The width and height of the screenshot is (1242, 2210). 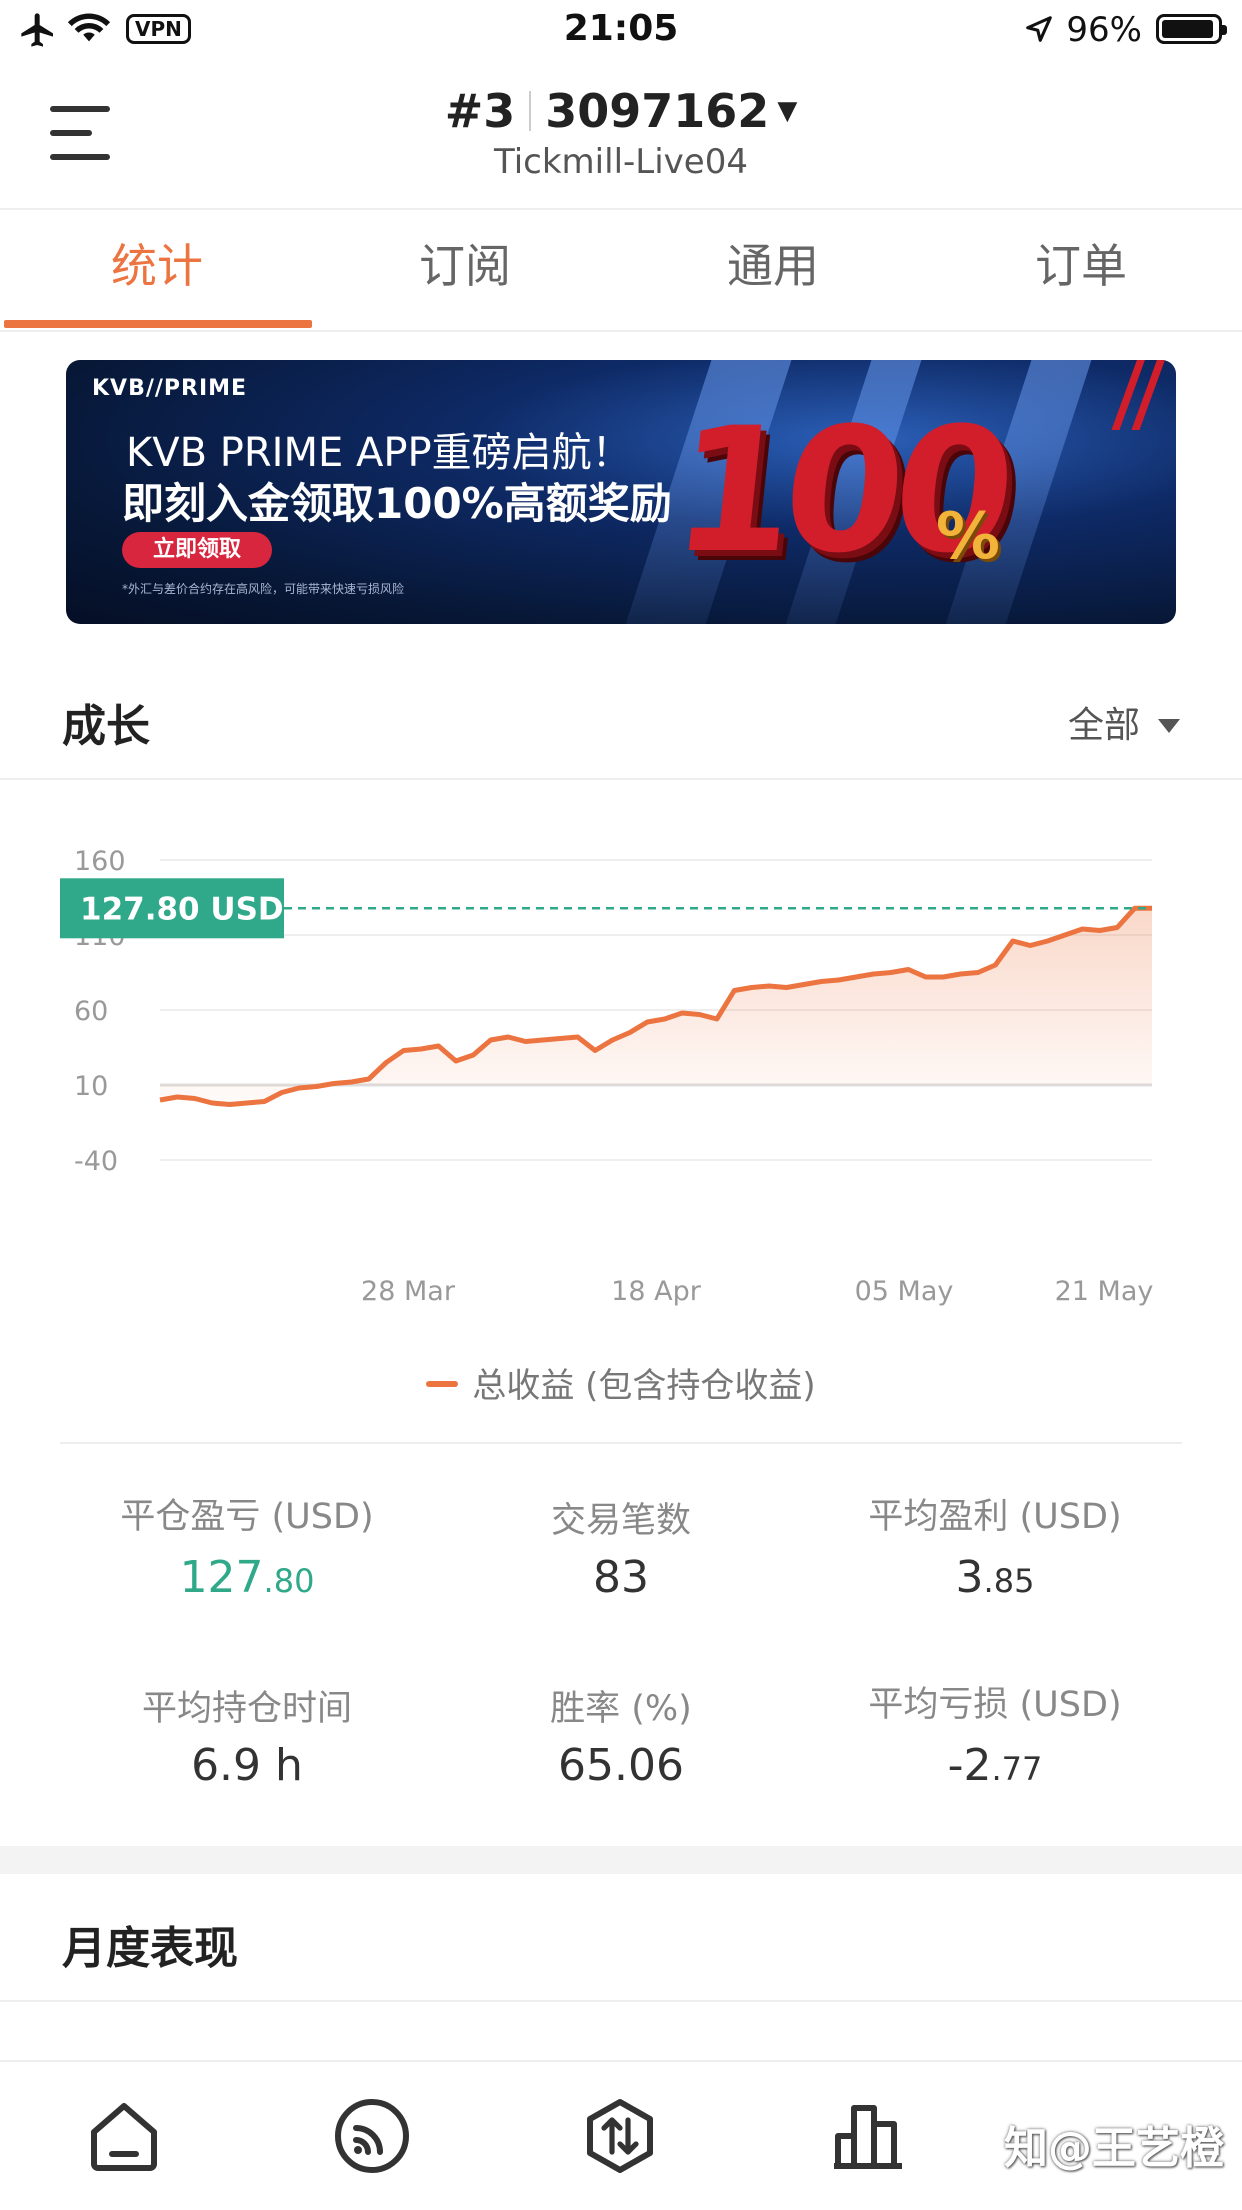 What do you see at coordinates (182, 909) in the screenshot?
I see `current-value-label: 127.80 USD` at bounding box center [182, 909].